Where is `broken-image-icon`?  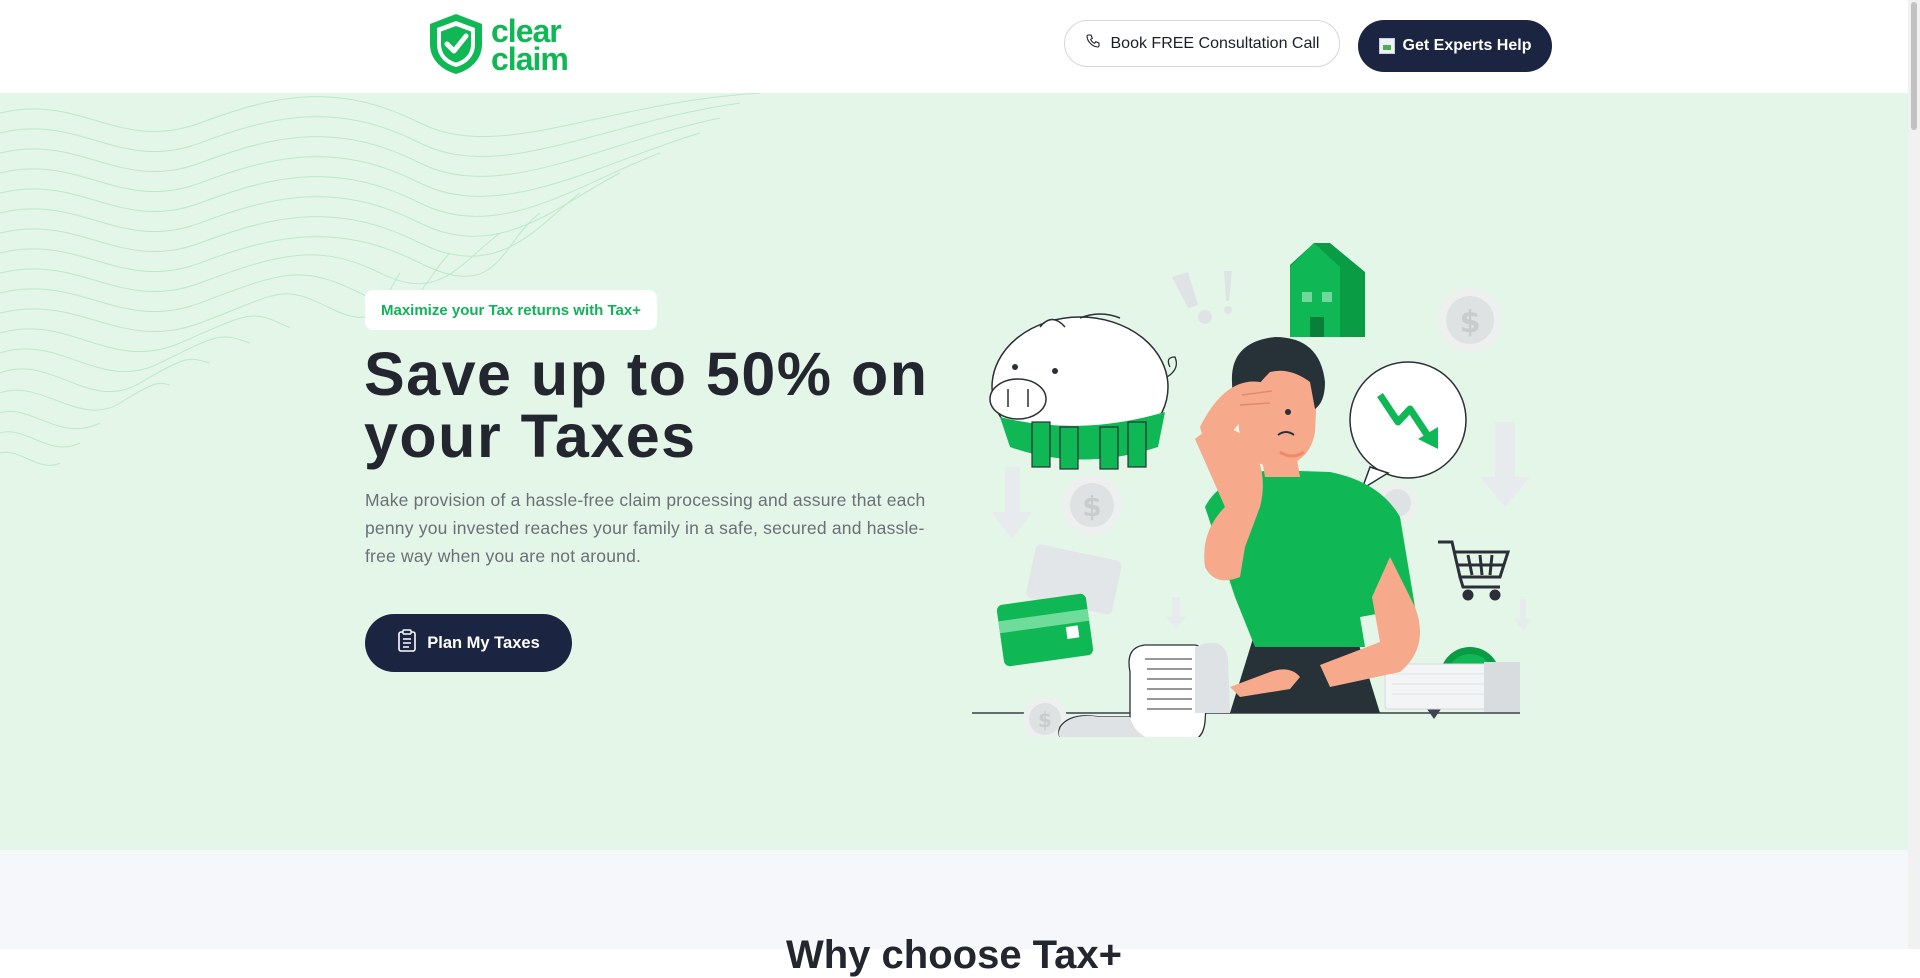
broken-image-icon is located at coordinates (1386, 46).